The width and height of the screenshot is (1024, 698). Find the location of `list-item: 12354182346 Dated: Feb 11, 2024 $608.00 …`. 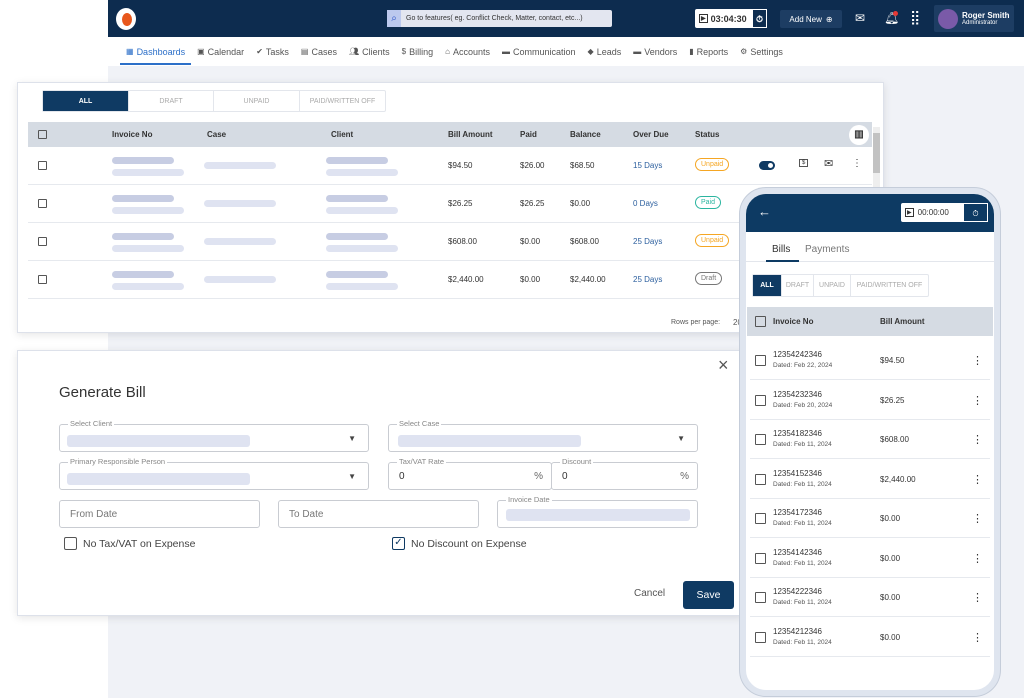

list-item: 12354182346 Dated: Feb 11, 2024 $608.00 … is located at coordinates (870, 439).